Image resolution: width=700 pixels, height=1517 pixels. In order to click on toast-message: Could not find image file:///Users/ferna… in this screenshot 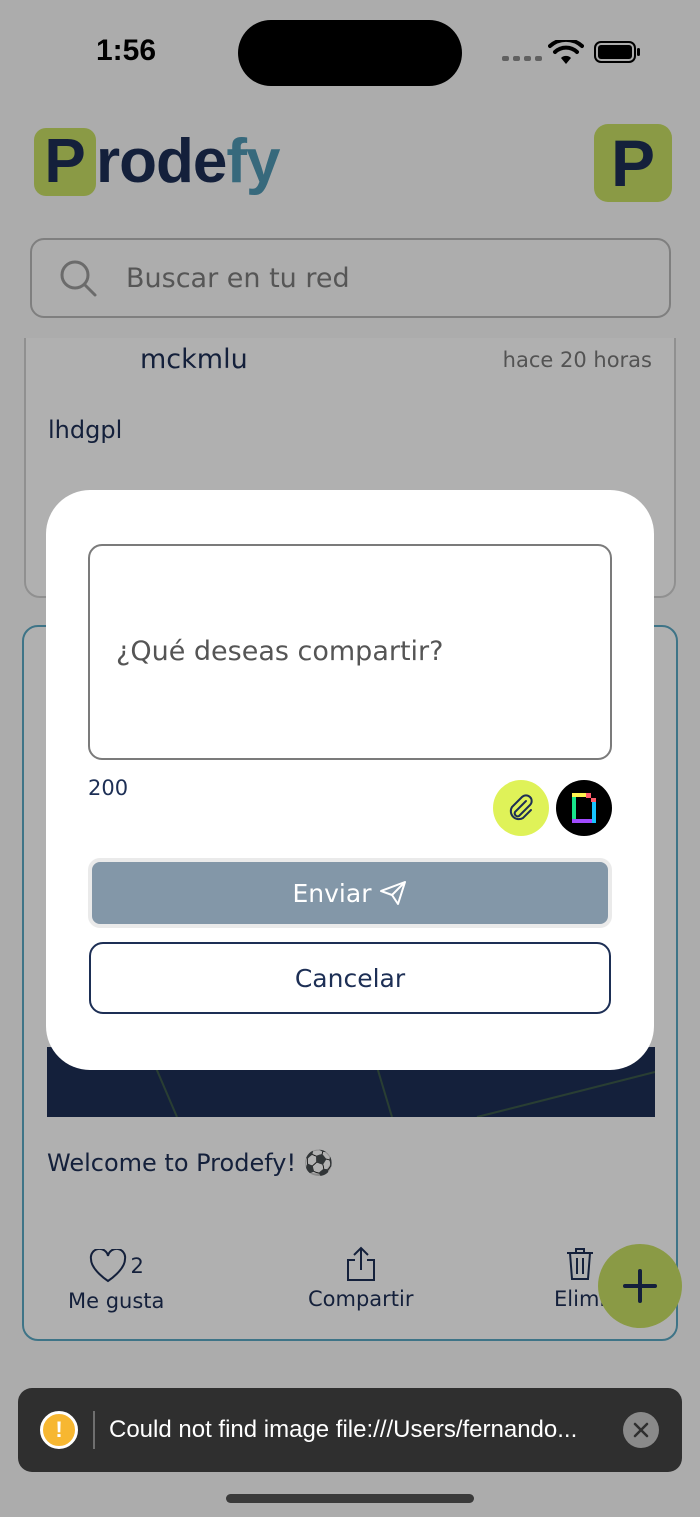, I will do `click(343, 1429)`.